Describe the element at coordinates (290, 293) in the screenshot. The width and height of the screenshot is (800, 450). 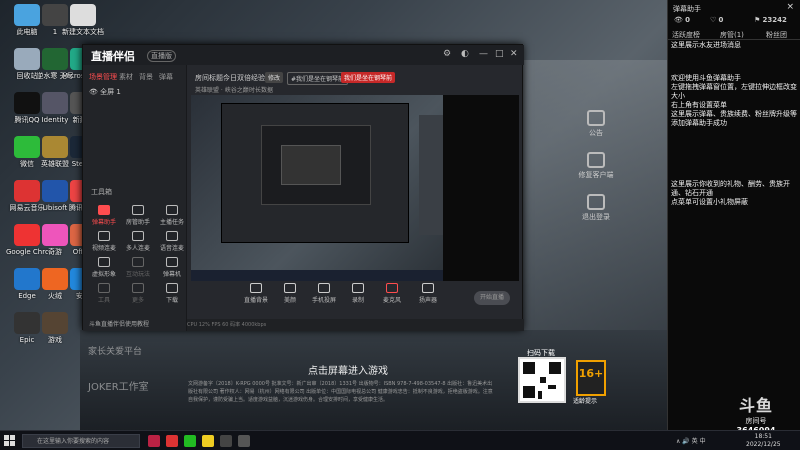
I see `beauty-button: 美颜` at that location.